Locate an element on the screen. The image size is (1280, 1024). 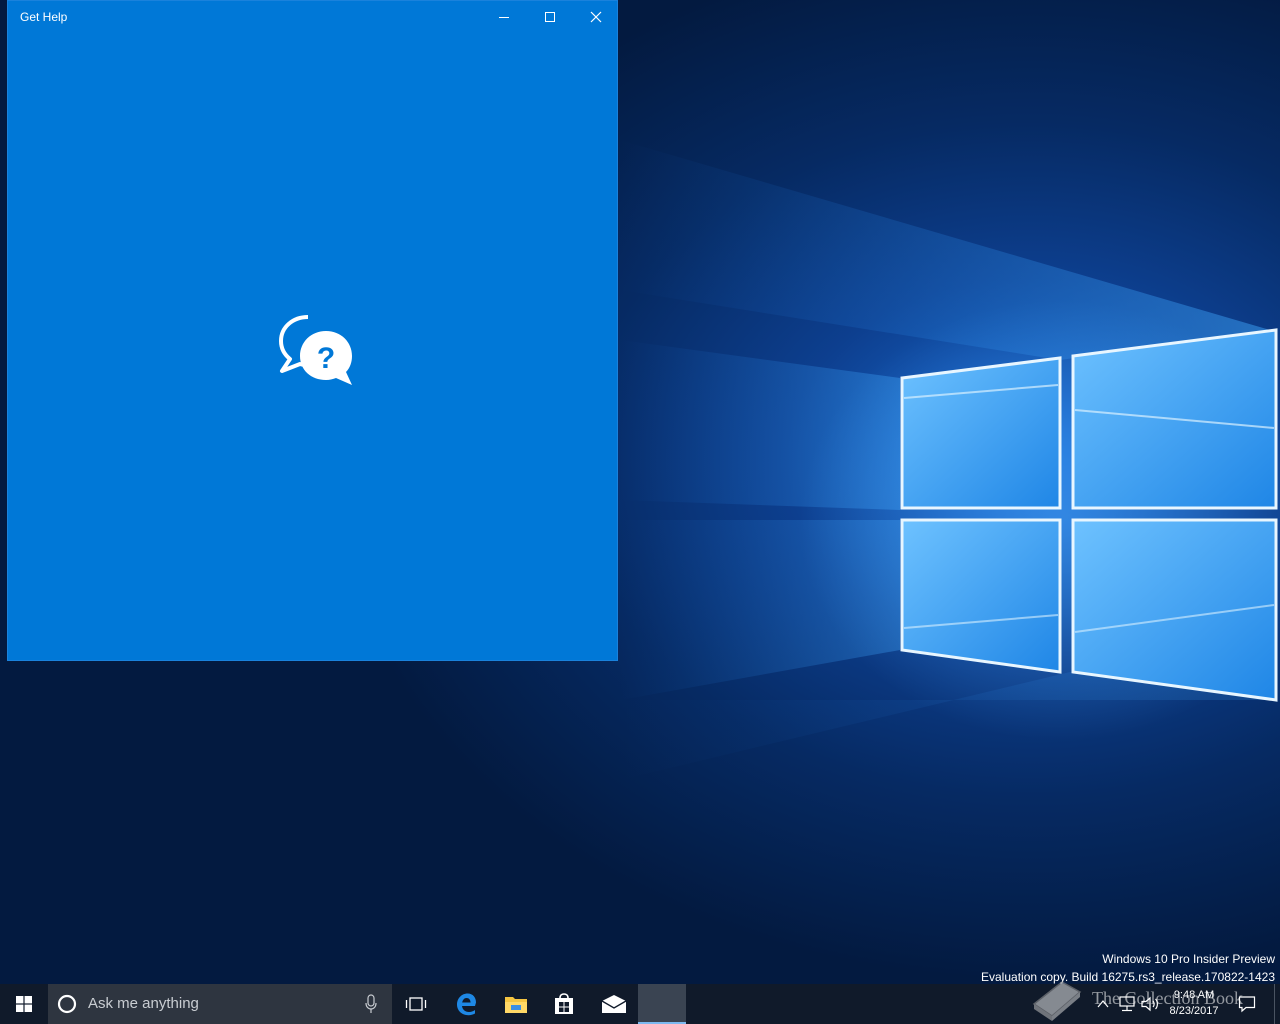
logo-pane-bottom-right is located at coordinates (1174, 610).